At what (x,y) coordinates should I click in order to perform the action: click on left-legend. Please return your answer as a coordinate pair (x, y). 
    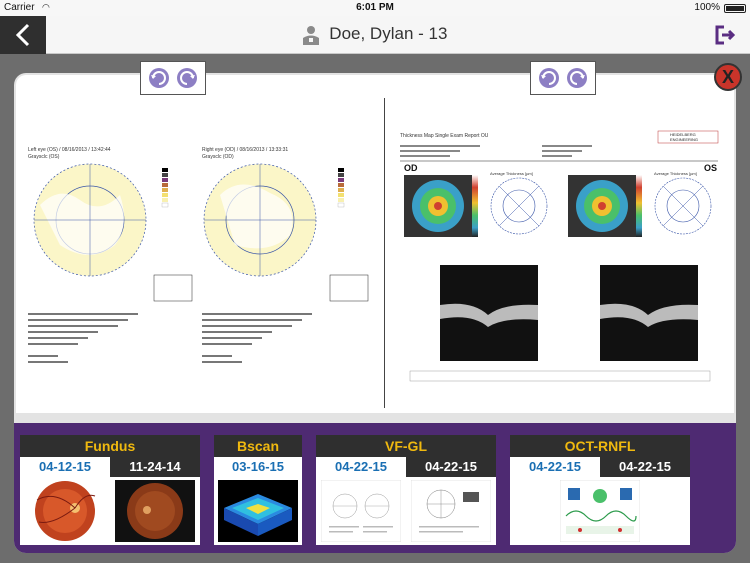
    Looking at the image, I should click on (165, 188).